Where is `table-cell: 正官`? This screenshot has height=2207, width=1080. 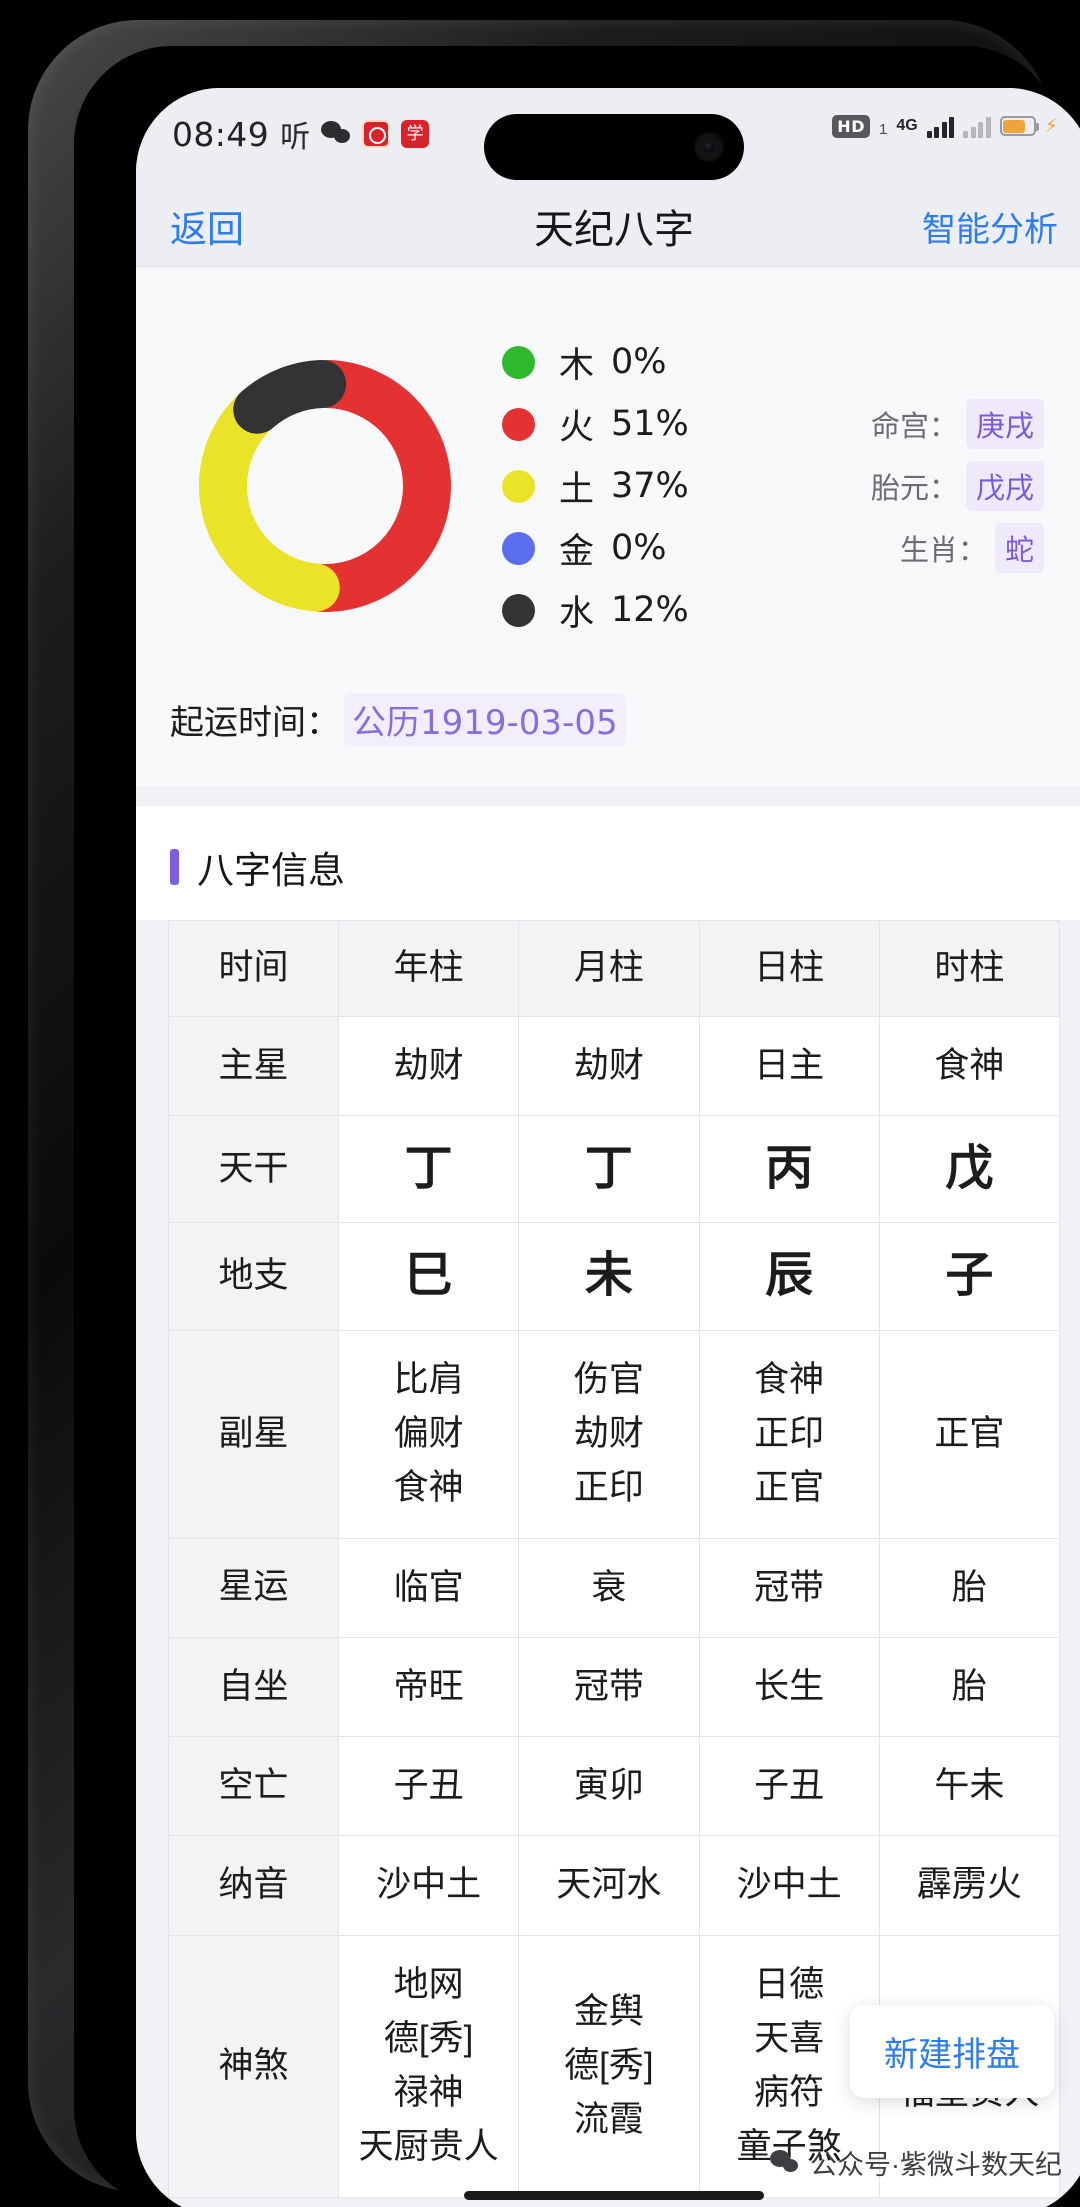 table-cell: 正官 is located at coordinates (969, 1434).